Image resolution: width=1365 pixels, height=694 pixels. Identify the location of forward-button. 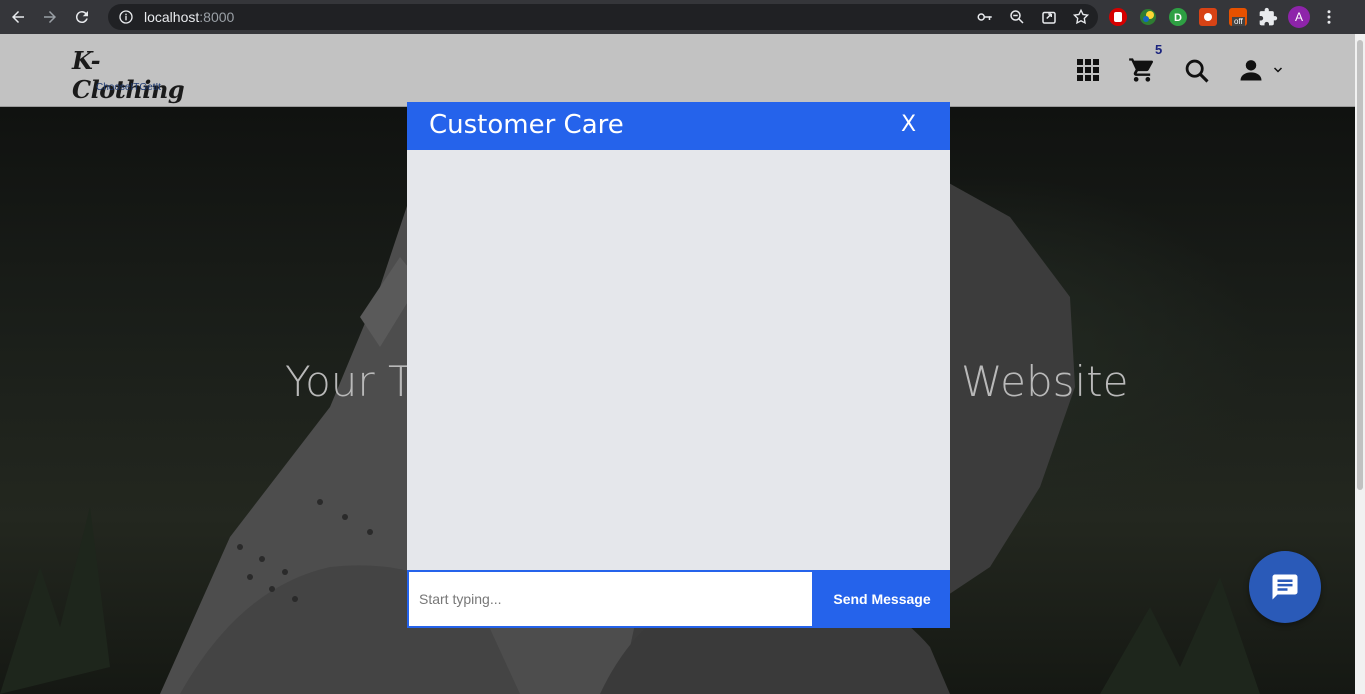
(50, 17).